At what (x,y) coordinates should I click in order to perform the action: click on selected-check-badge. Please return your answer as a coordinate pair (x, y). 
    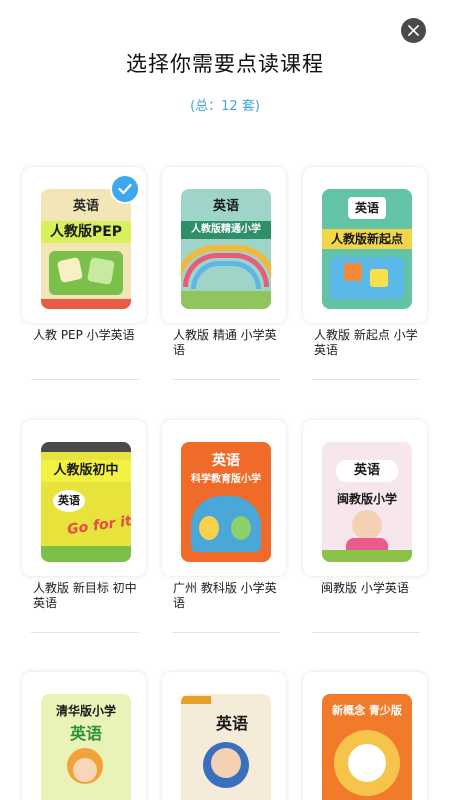
    Looking at the image, I should click on (125, 189).